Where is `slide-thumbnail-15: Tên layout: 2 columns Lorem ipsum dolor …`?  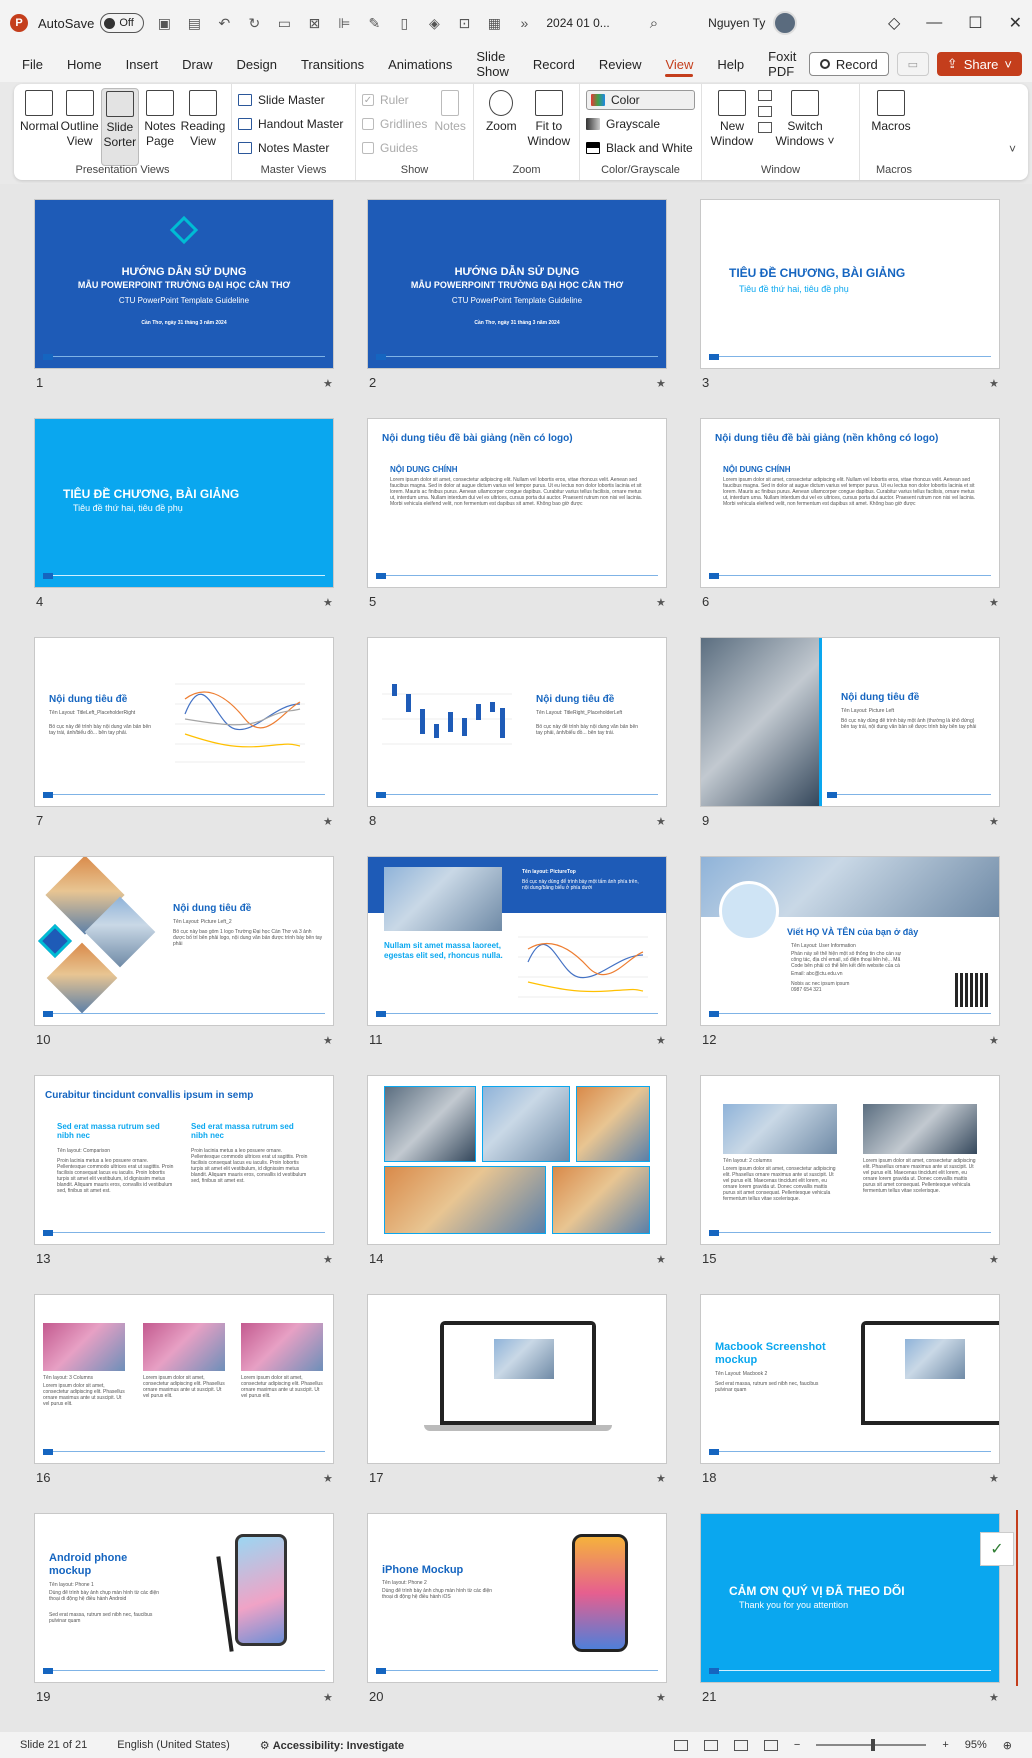
slide-thumbnail-15: Tên layout: 2 columns Lorem ipsum dolor … is located at coordinates (850, 1160).